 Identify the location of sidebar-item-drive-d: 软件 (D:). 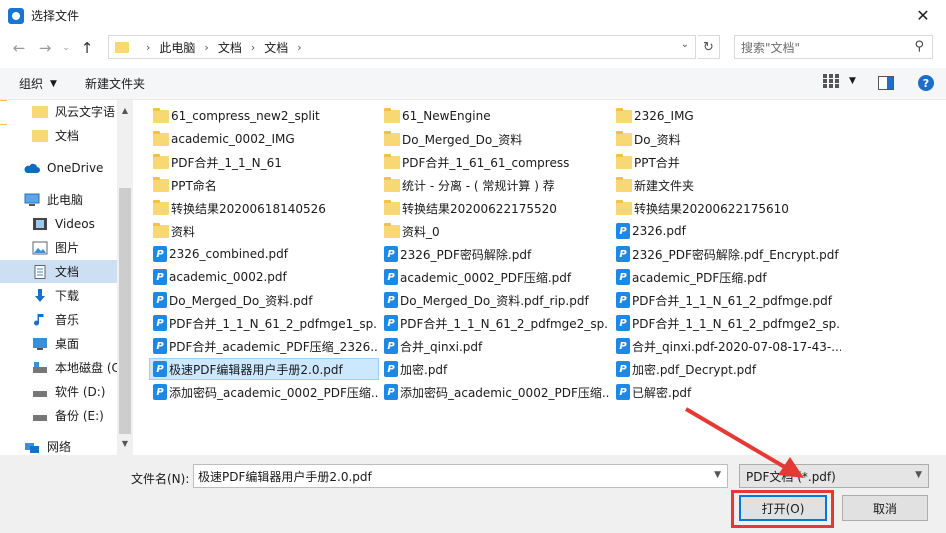
(58, 391).